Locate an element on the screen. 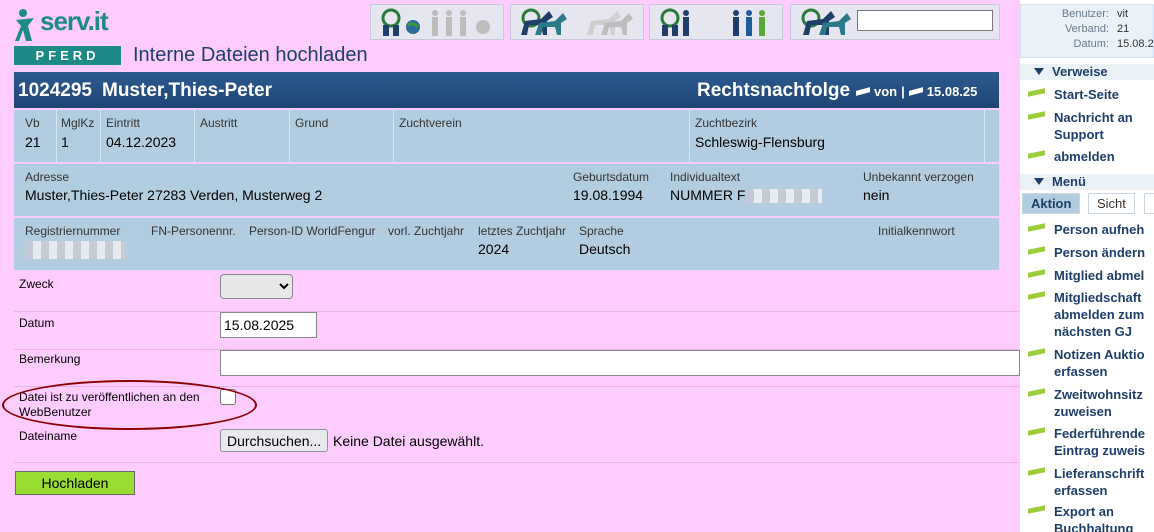 The height and width of the screenshot is (532, 1154). action-mitglied-abmelden: Mitglied abmel is located at coordinates (1104, 275).